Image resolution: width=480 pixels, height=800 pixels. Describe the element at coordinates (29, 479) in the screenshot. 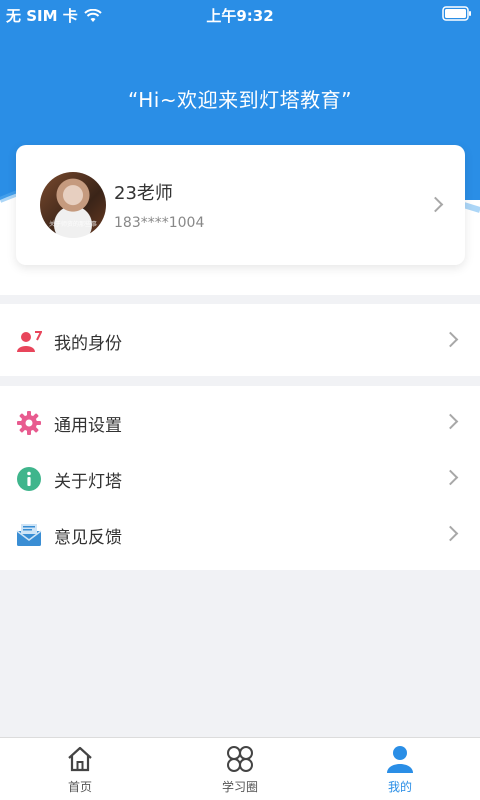

I see `info-icon` at that location.